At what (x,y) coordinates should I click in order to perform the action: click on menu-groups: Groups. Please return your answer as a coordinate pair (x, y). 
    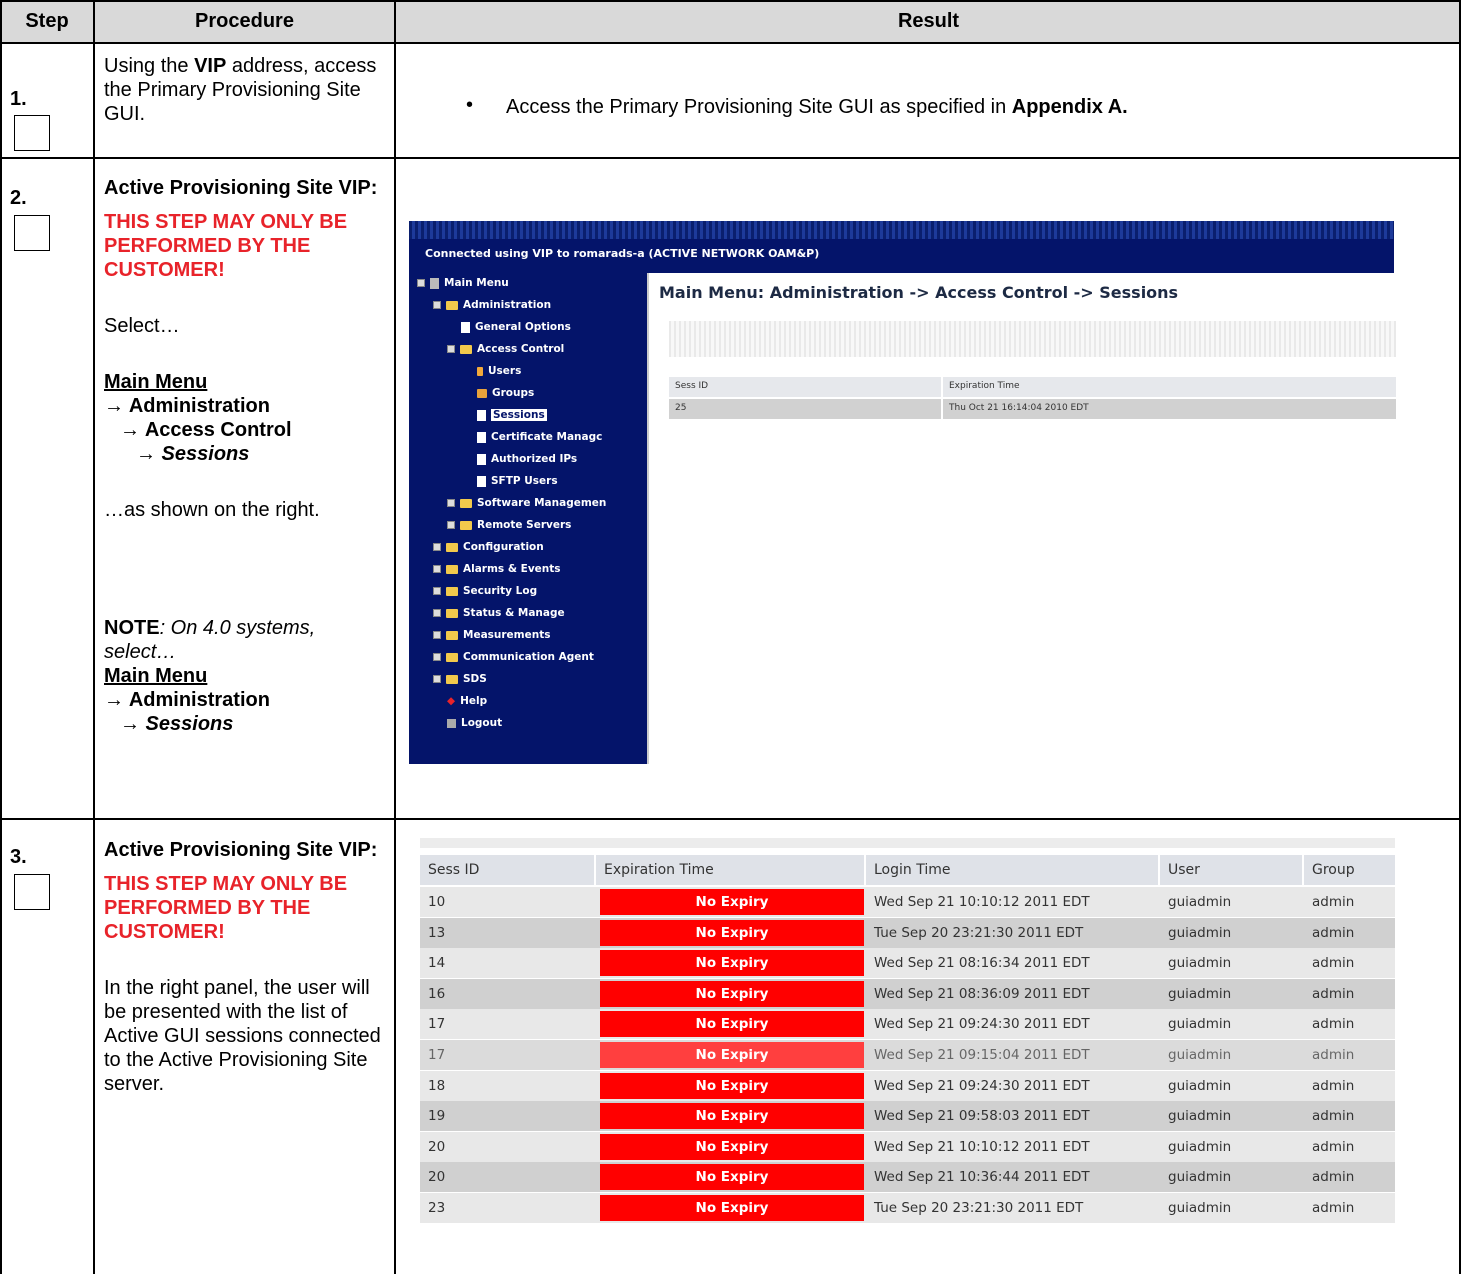
    Looking at the image, I should click on (505, 393).